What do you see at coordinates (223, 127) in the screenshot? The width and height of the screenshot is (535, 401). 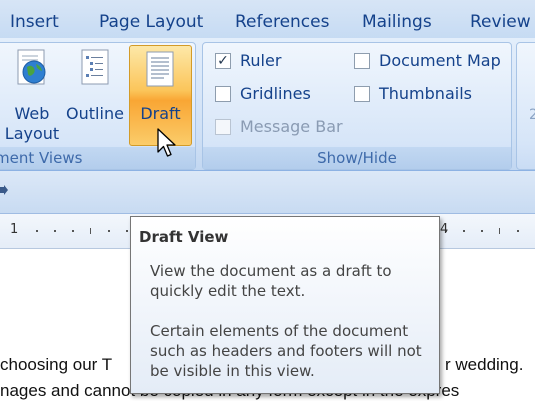 I see `message-bar-checkbox` at bounding box center [223, 127].